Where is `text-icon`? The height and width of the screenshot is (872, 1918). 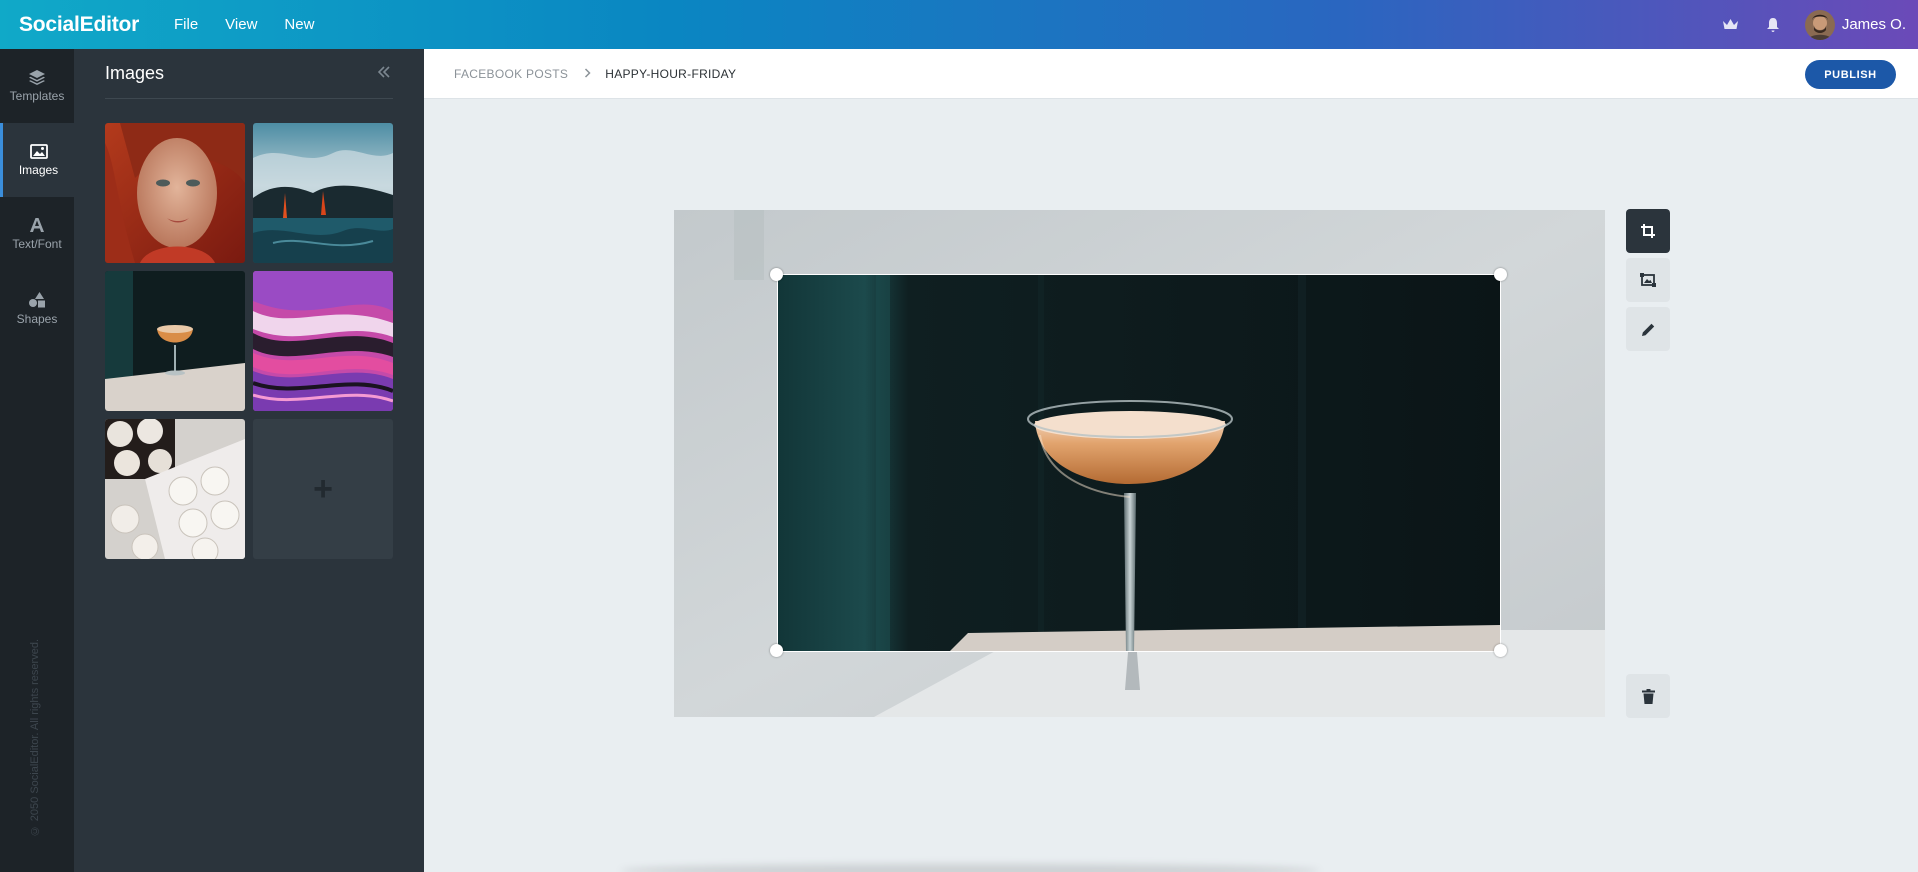
text-icon is located at coordinates (37, 225).